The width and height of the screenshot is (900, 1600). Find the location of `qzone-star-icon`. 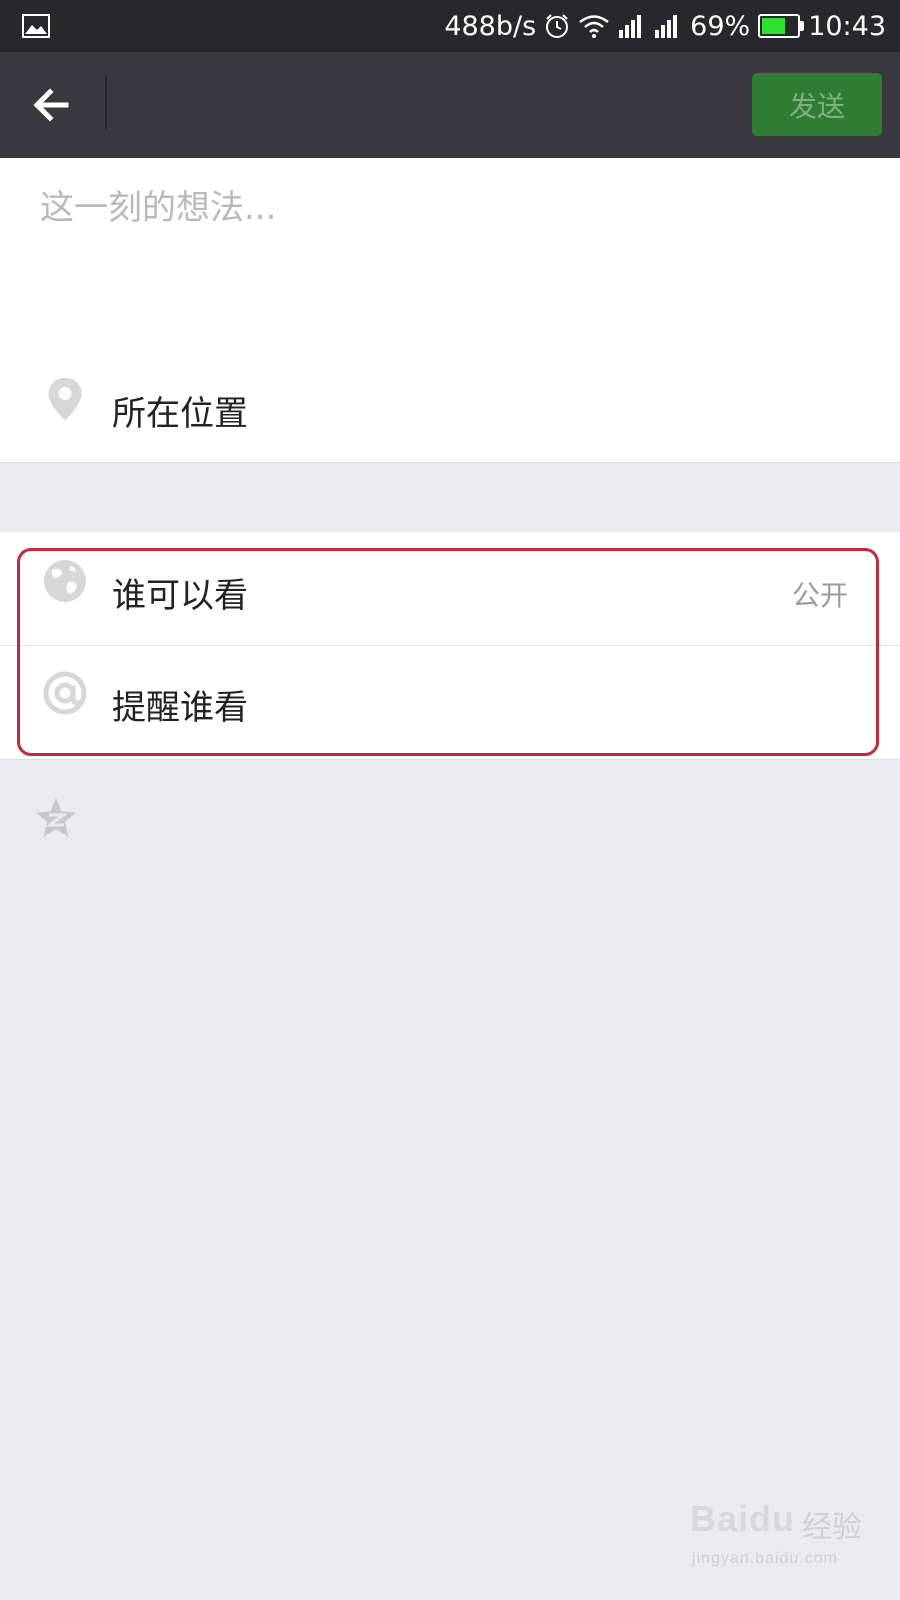

qzone-star-icon is located at coordinates (56, 817).